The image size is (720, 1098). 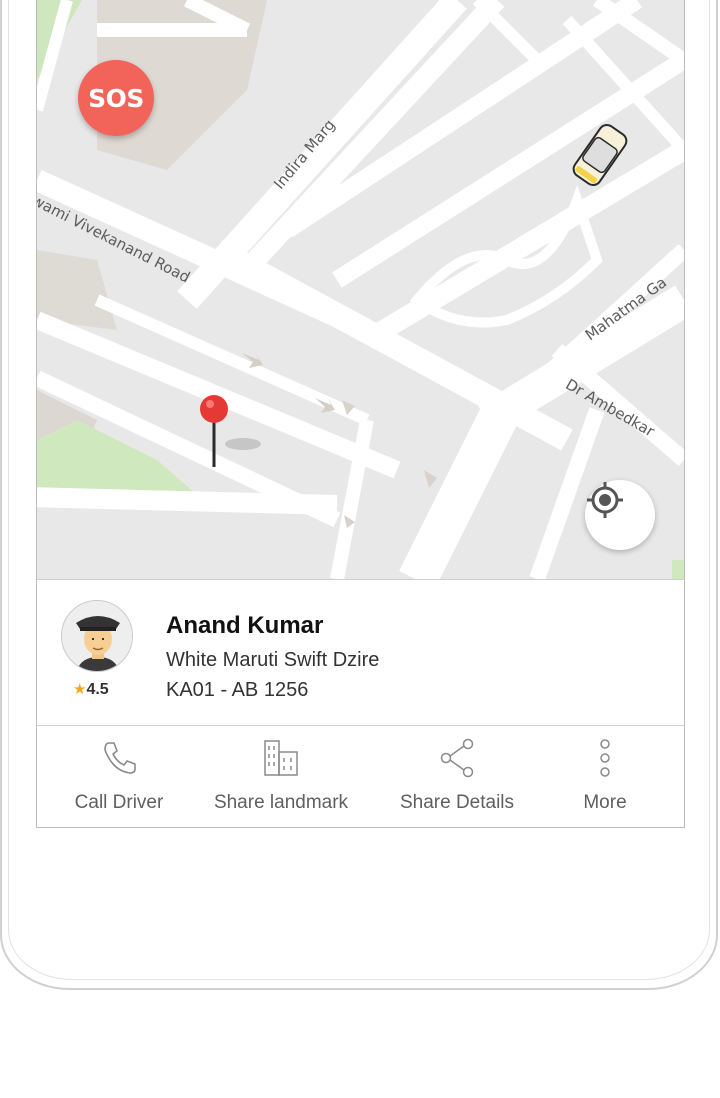 What do you see at coordinates (281, 802) in the screenshot?
I see `share-landmark-label: Share landmark` at bounding box center [281, 802].